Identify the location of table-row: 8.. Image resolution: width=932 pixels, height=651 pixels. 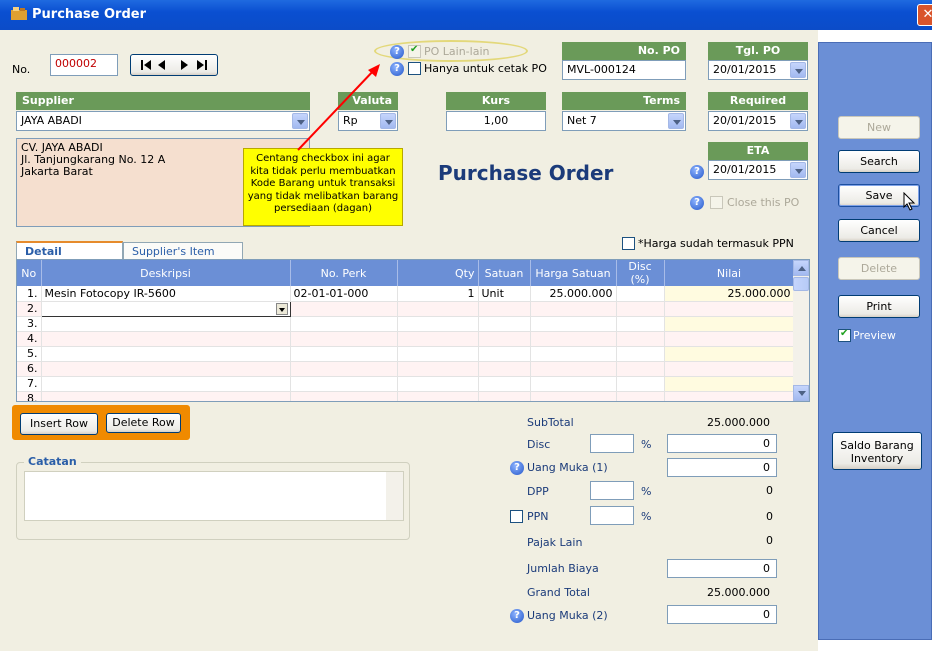
(406, 396).